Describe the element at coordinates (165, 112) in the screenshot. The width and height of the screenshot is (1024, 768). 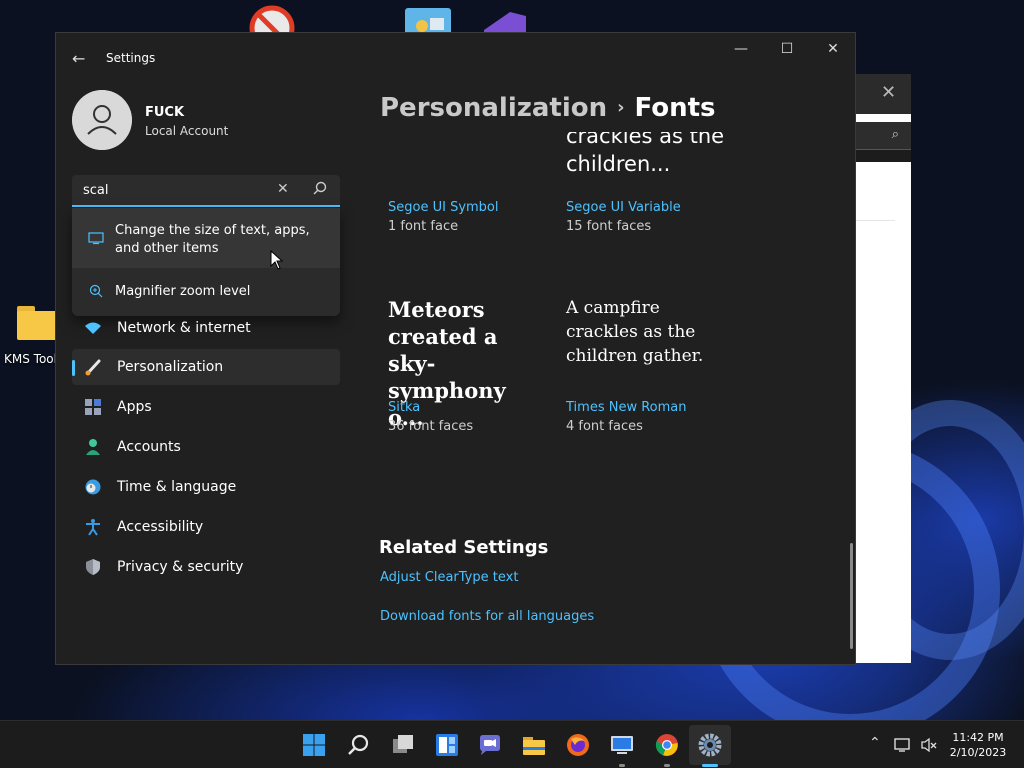
I see `user-name: FUCK` at that location.